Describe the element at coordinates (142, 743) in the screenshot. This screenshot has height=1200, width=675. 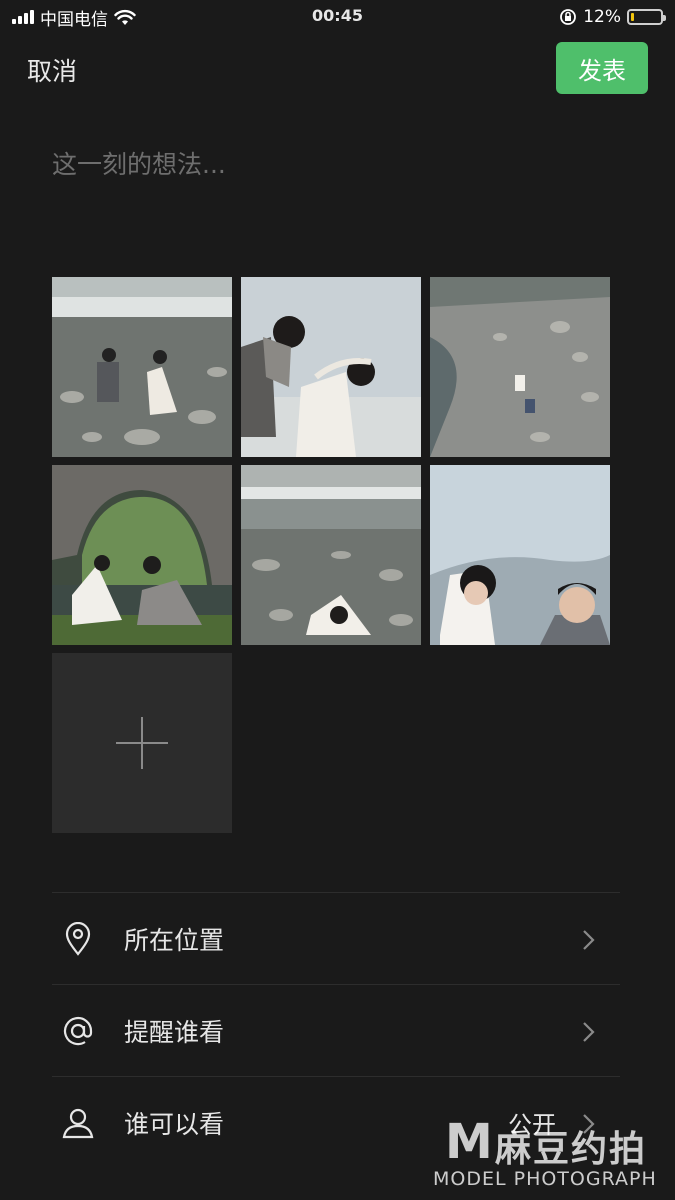
I see `add-photo-button` at that location.